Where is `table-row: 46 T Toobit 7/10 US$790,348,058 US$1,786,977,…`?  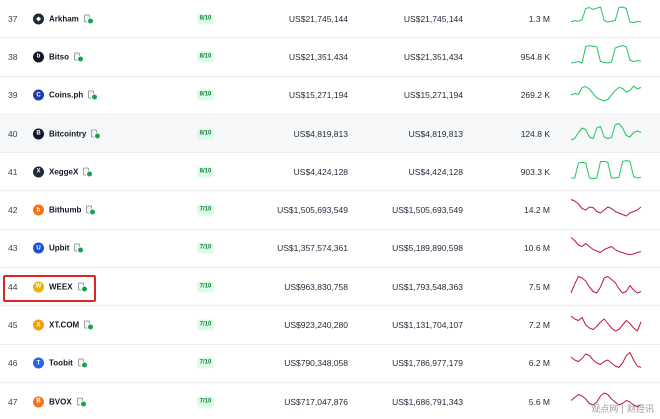
table-row: 46 T Toobit 7/10 US$790,348,058 US$1,786,977,… is located at coordinates (330, 364).